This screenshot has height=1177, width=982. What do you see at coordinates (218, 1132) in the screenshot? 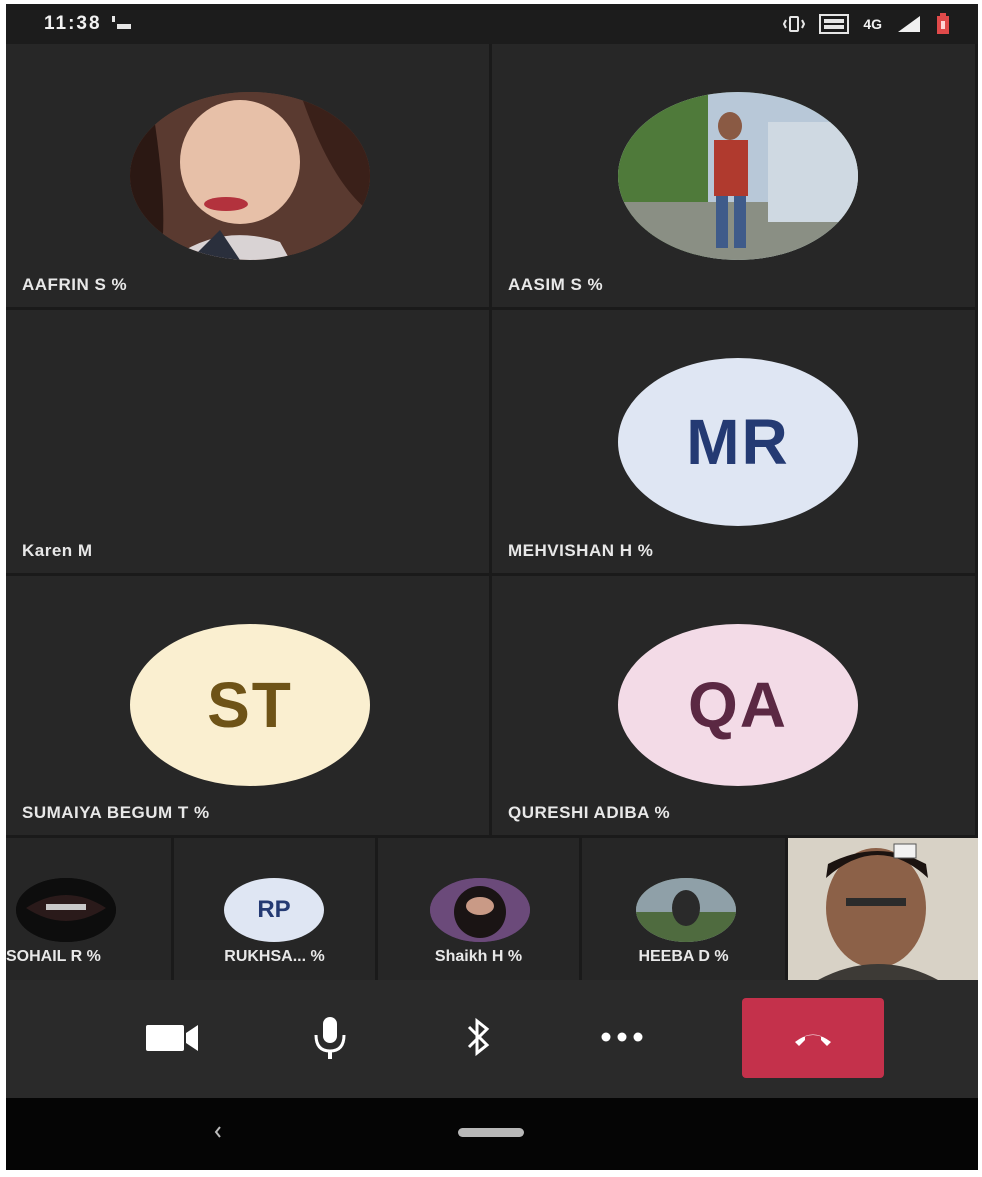
I see `back-icon` at bounding box center [218, 1132].